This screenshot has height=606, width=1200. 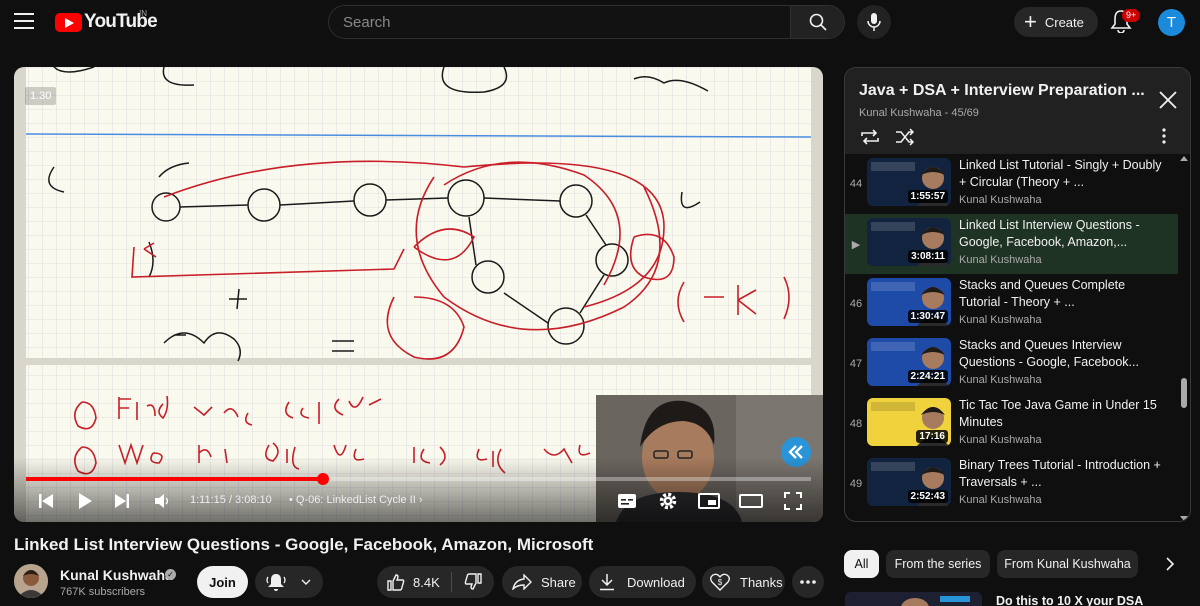 What do you see at coordinates (743, 582) in the screenshot?
I see `thanks-button: $ Thanks` at bounding box center [743, 582].